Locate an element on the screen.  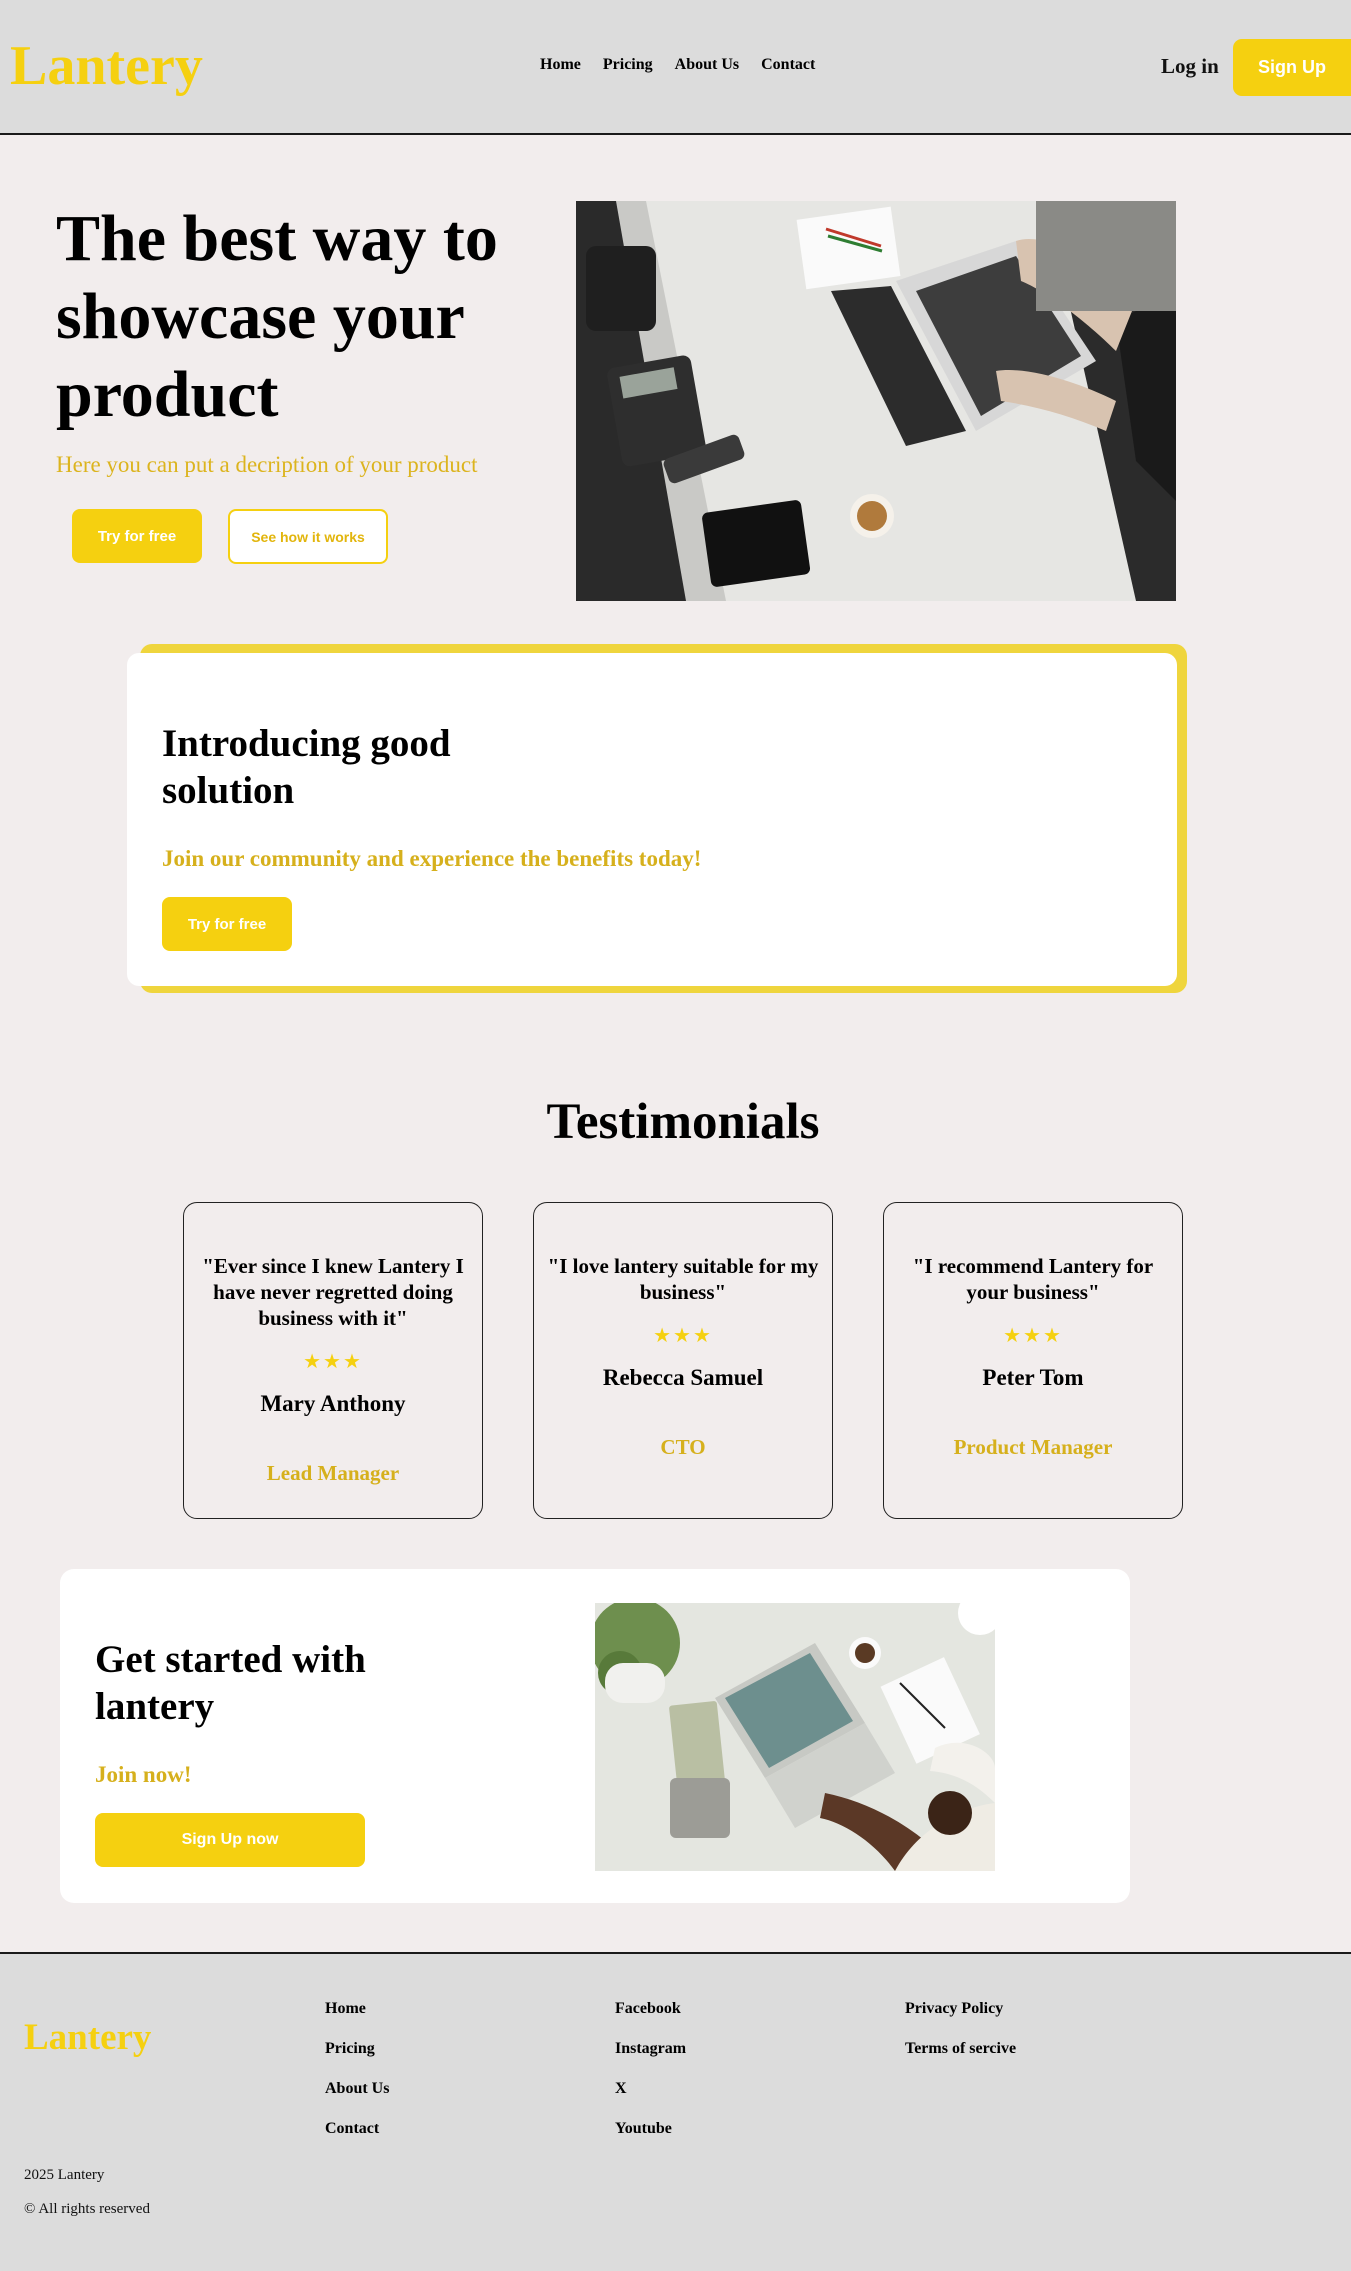
get-started-image is located at coordinates (795, 1737).